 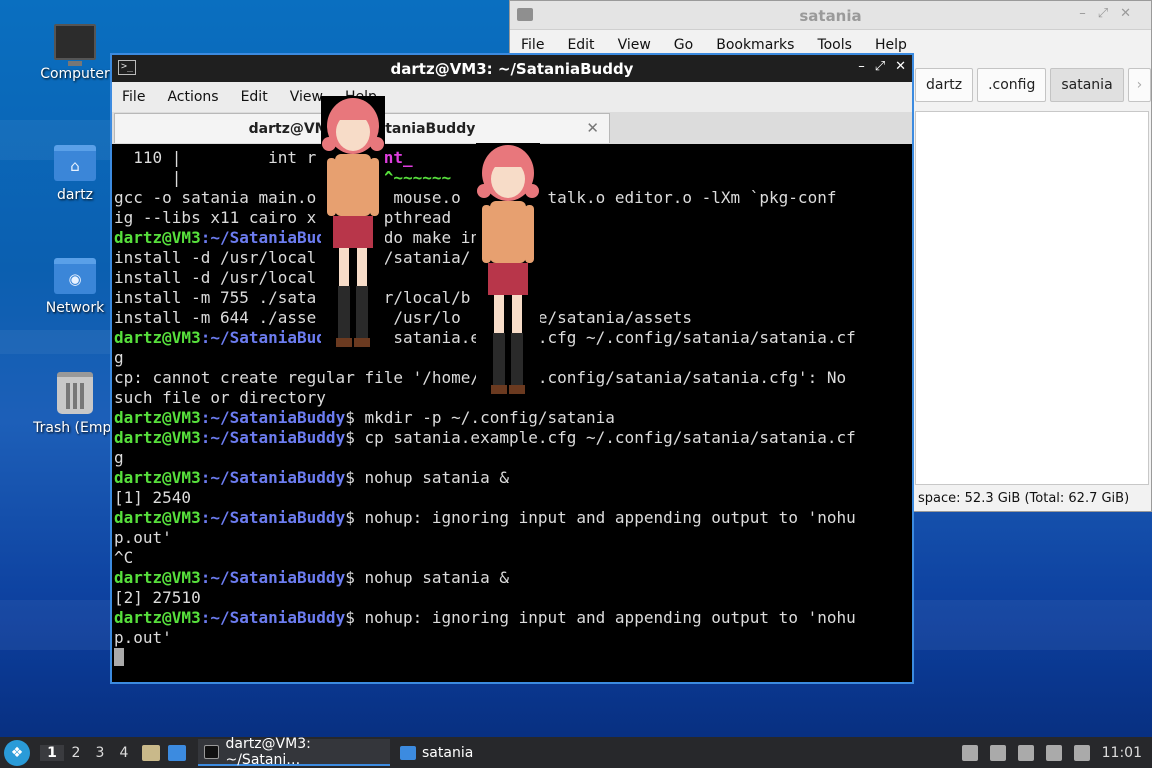 What do you see at coordinates (177, 752) in the screenshot?
I see `show-desktop-icon` at bounding box center [177, 752].